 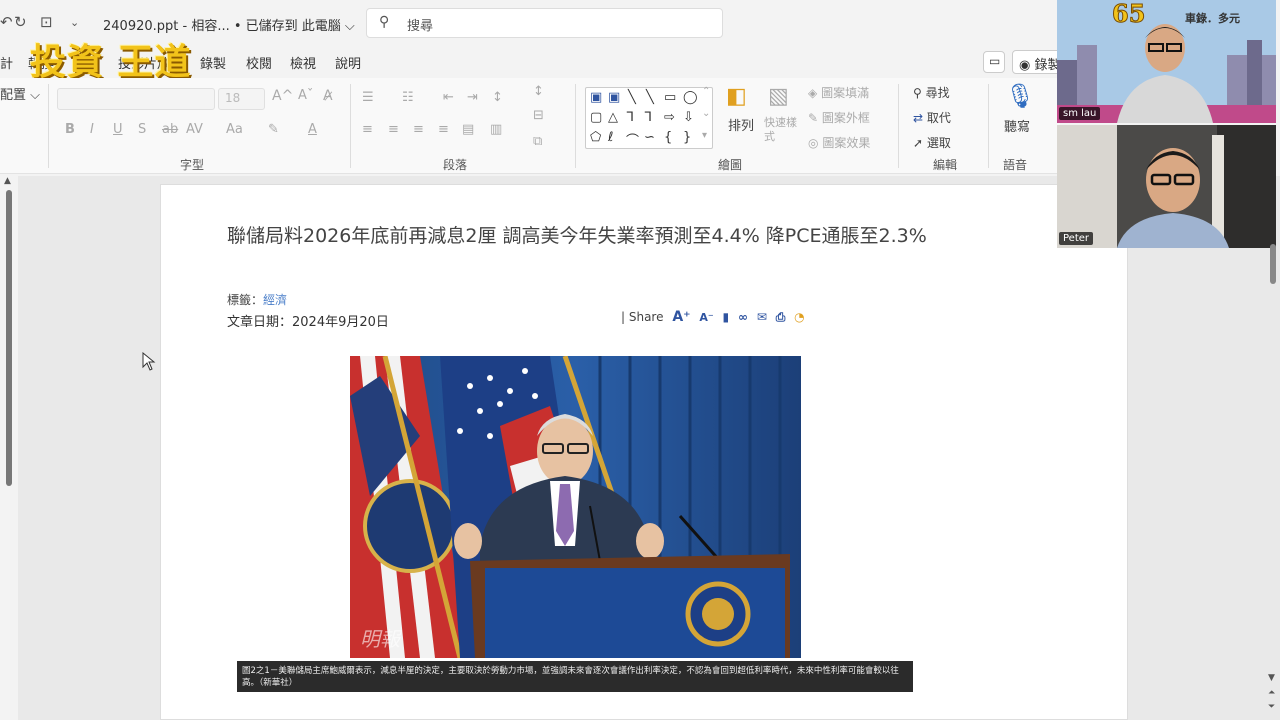 What do you see at coordinates (20, 22) in the screenshot?
I see `redo-icon: ↻` at bounding box center [20, 22].